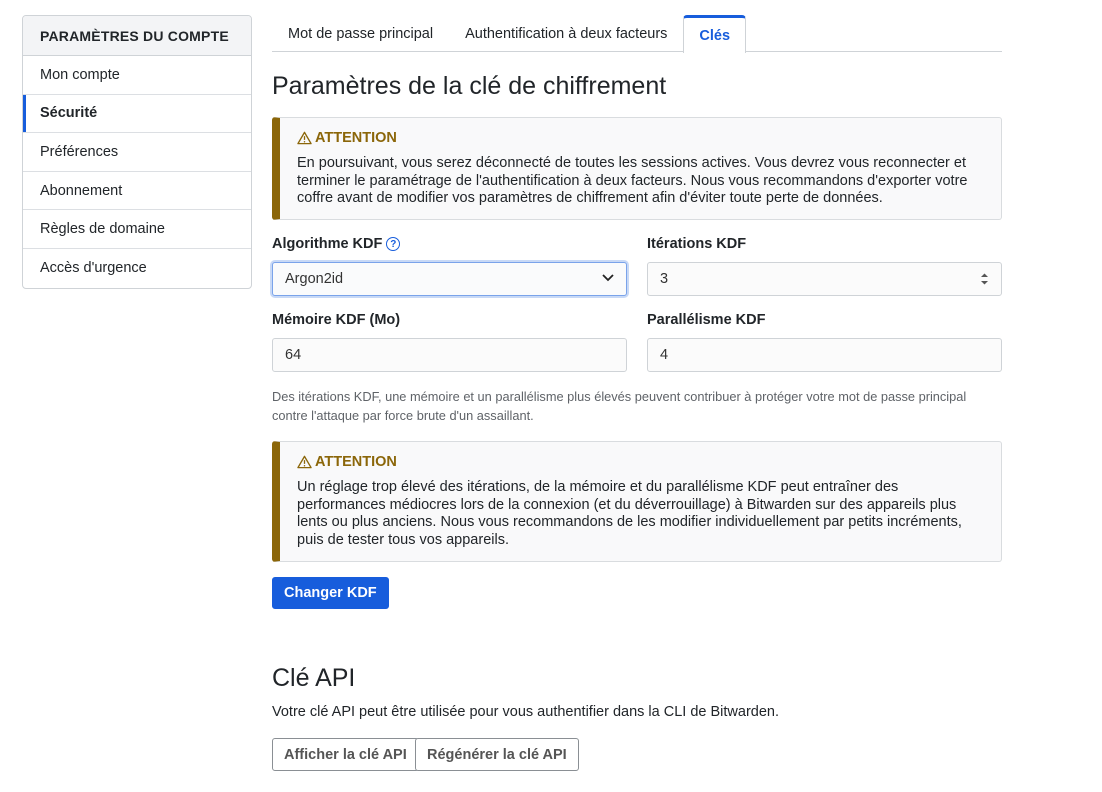 Image resolution: width=1102 pixels, height=792 pixels. What do you see at coordinates (393, 244) in the screenshot?
I see `question-circle-icon: ?` at bounding box center [393, 244].